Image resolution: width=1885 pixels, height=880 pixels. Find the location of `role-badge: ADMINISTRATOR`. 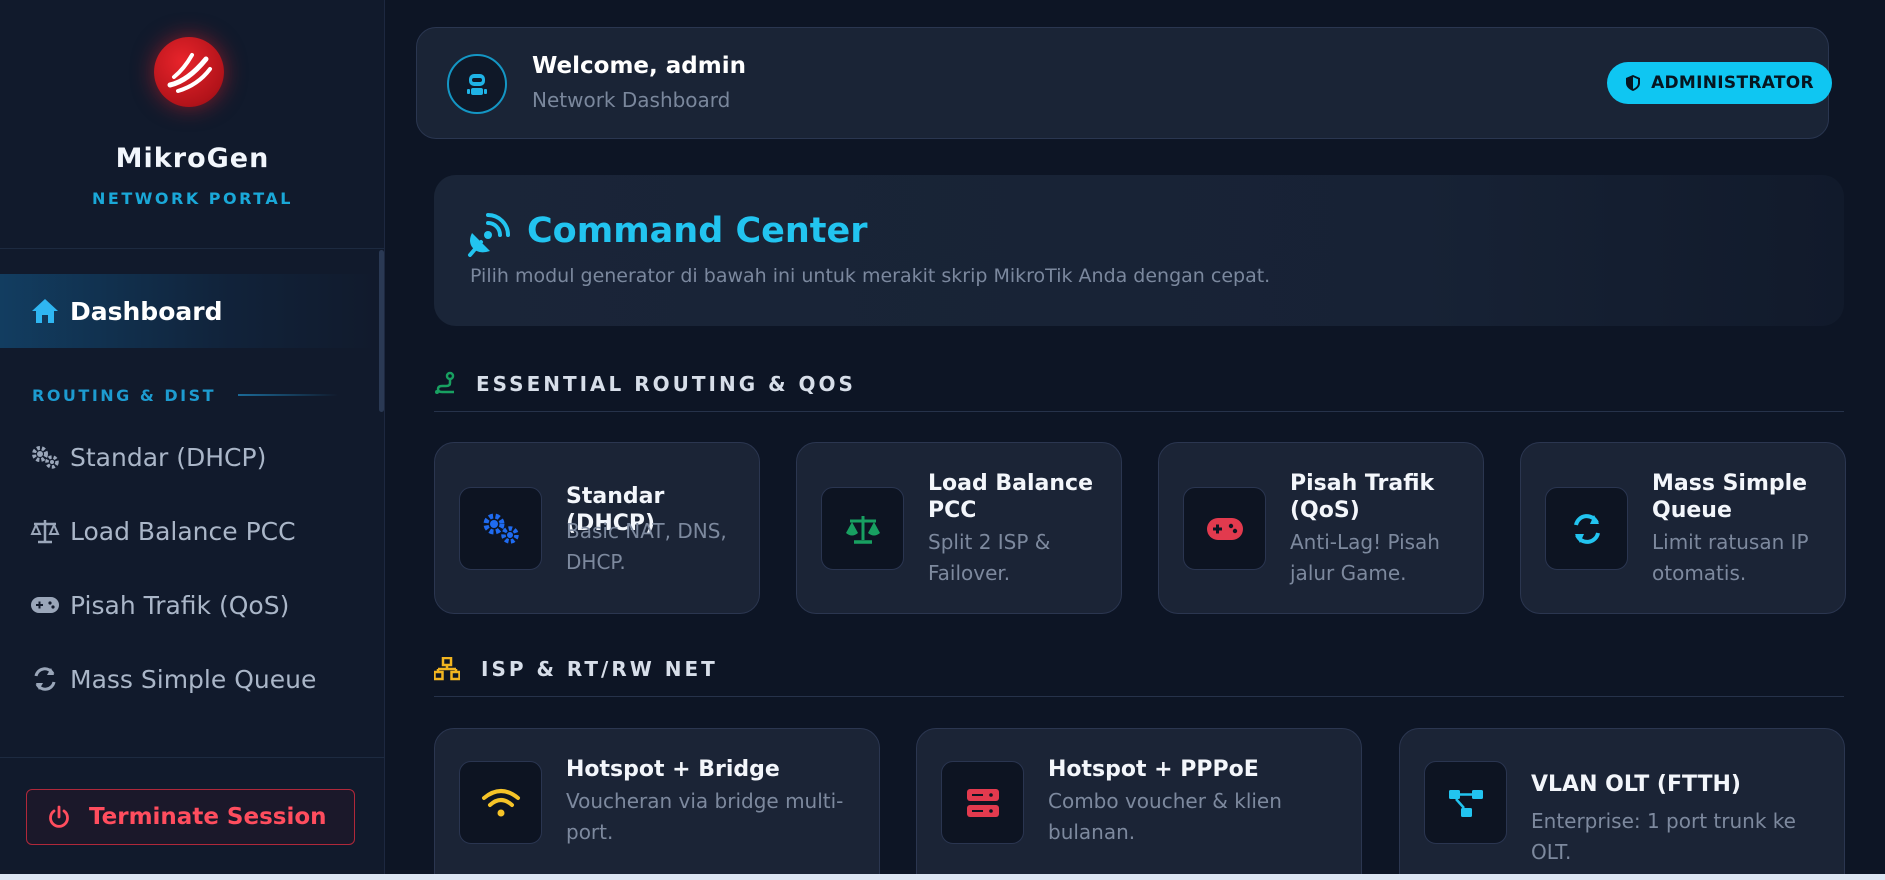

role-badge: ADMINISTRATOR is located at coordinates (1719, 83).